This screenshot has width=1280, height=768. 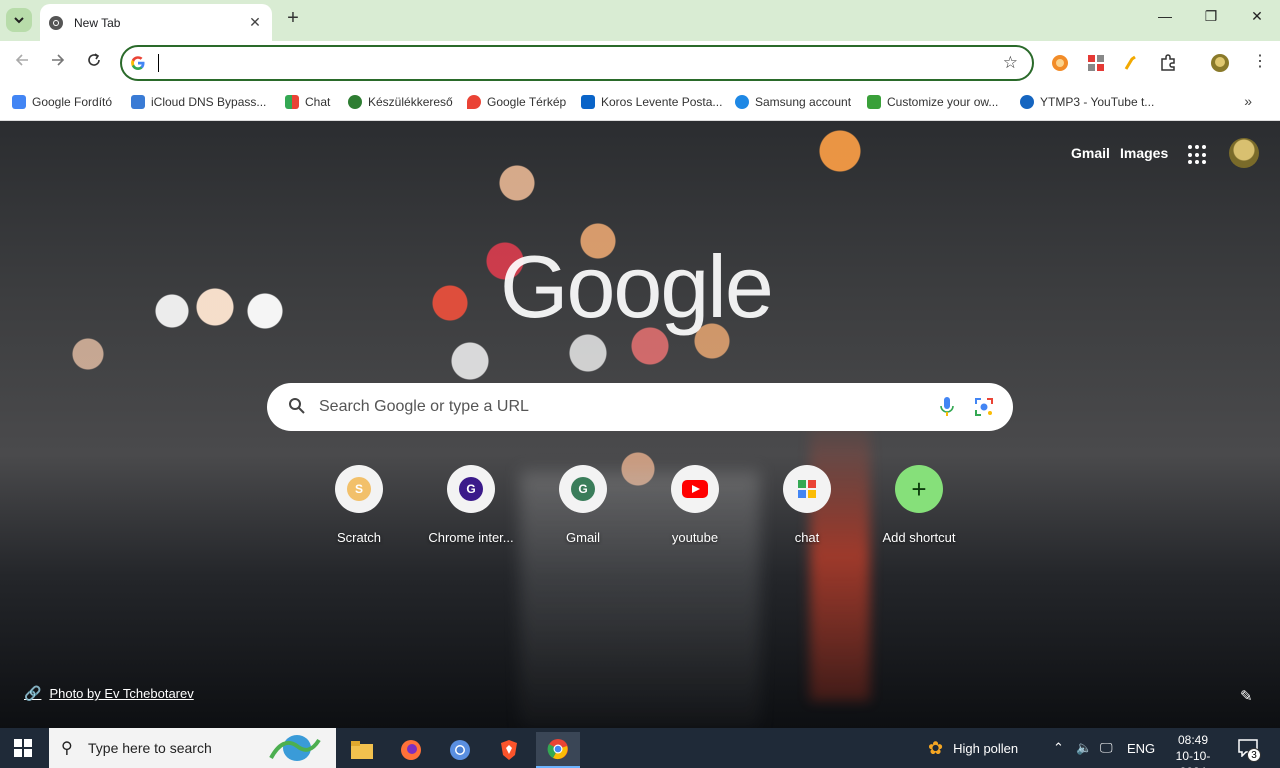 What do you see at coordinates (359, 537) in the screenshot?
I see `shortcut-label: Scratch` at bounding box center [359, 537].